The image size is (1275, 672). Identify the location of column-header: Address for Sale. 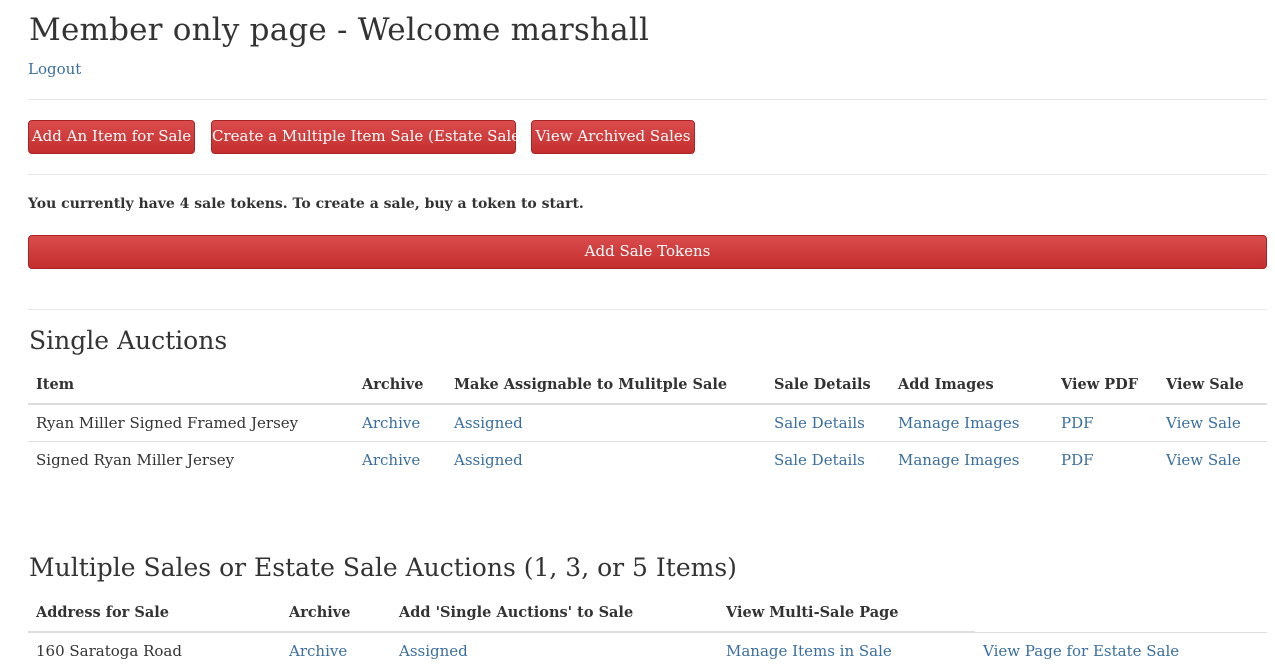
(154, 613).